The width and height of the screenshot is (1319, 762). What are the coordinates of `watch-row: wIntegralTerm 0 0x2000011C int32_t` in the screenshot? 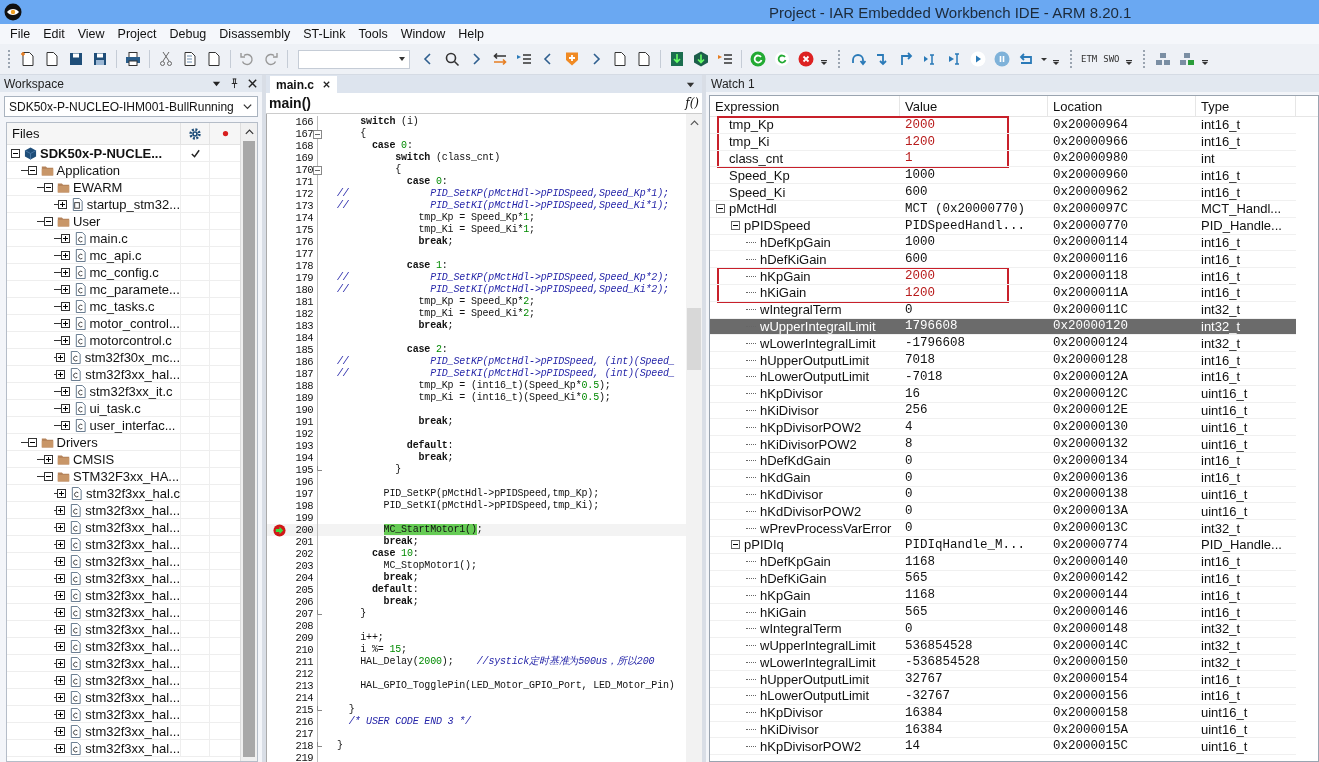 It's located at (1003, 310).